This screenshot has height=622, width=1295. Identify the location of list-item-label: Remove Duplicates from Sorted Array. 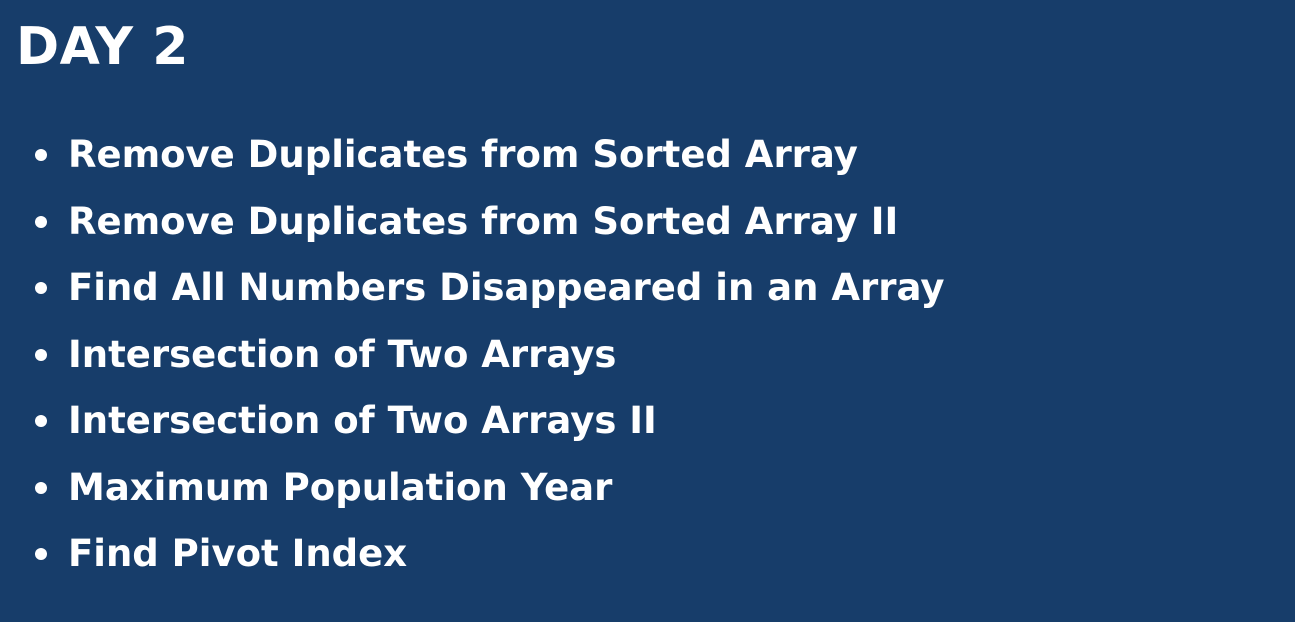
(463, 154).